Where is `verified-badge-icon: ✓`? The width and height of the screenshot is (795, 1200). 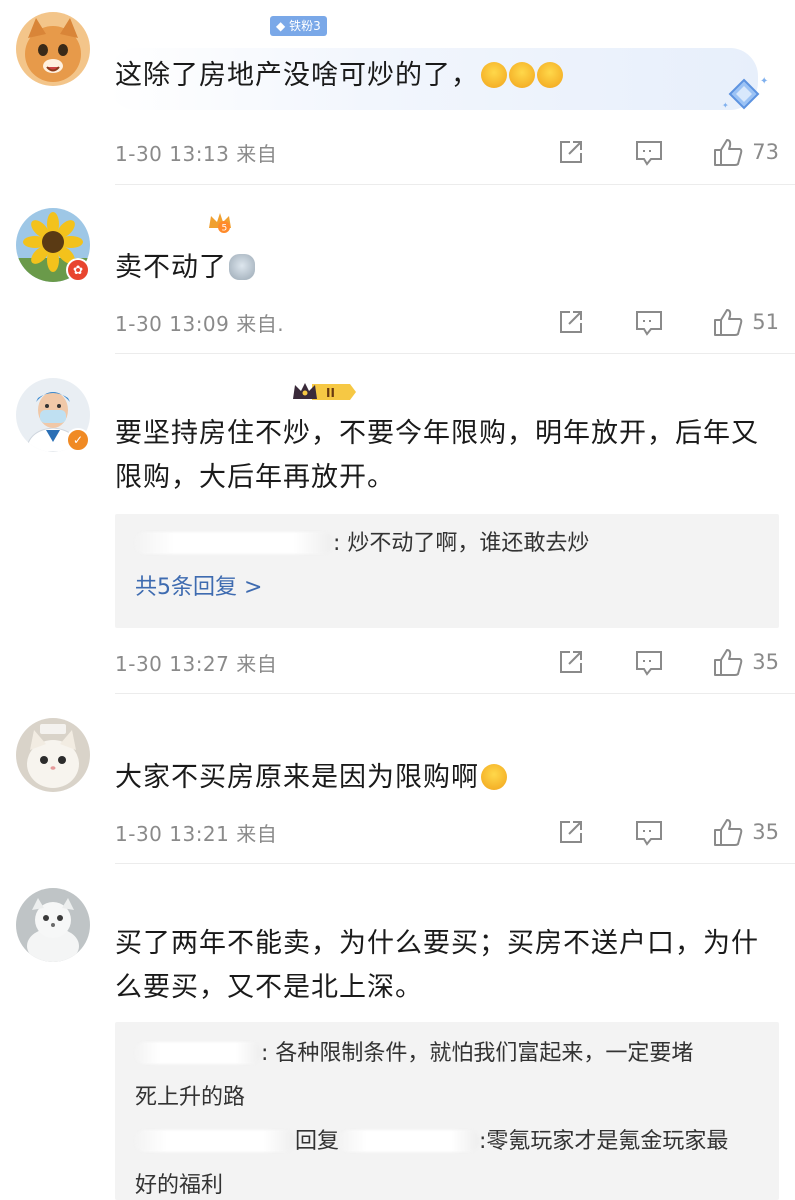
verified-badge-icon: ✓ is located at coordinates (78, 440).